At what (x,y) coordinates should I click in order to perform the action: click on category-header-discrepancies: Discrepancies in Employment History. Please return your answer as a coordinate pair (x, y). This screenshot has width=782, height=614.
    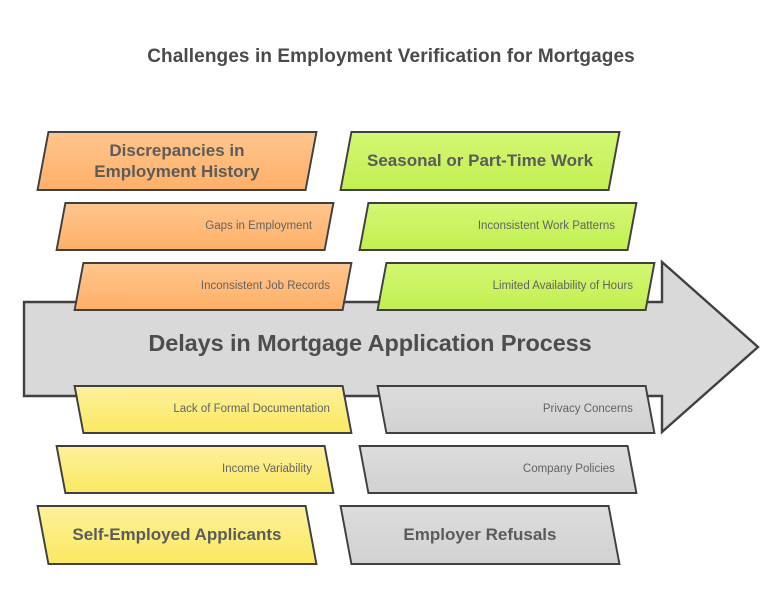
    Looking at the image, I should click on (177, 161).